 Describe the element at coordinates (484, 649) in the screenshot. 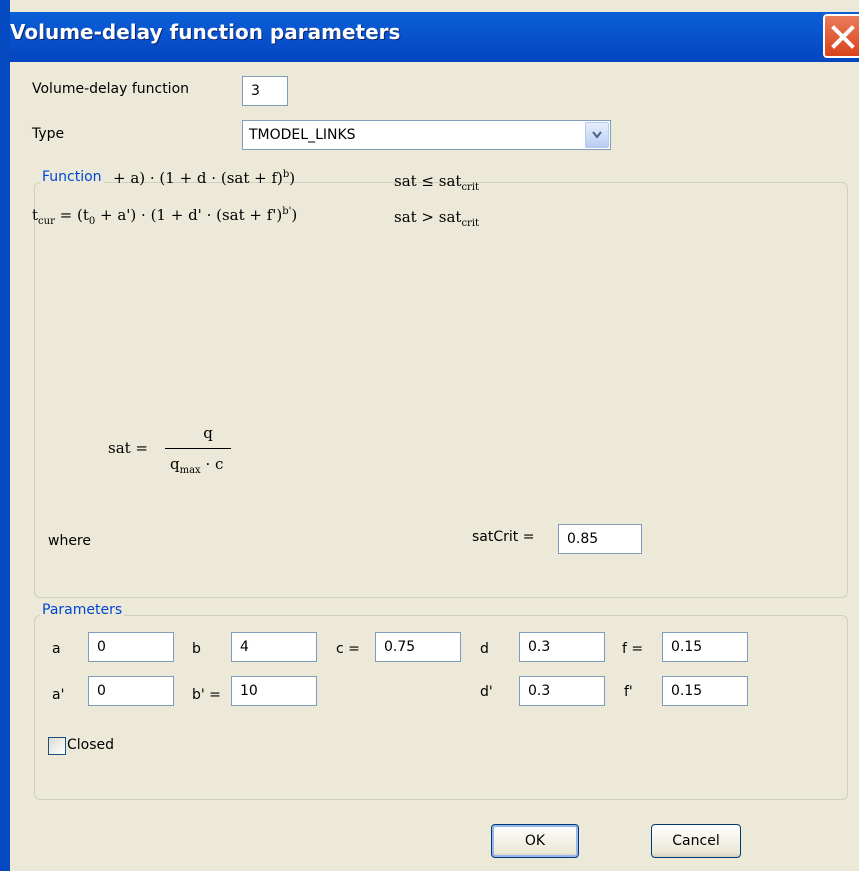

I see `param-d-label: d` at that location.